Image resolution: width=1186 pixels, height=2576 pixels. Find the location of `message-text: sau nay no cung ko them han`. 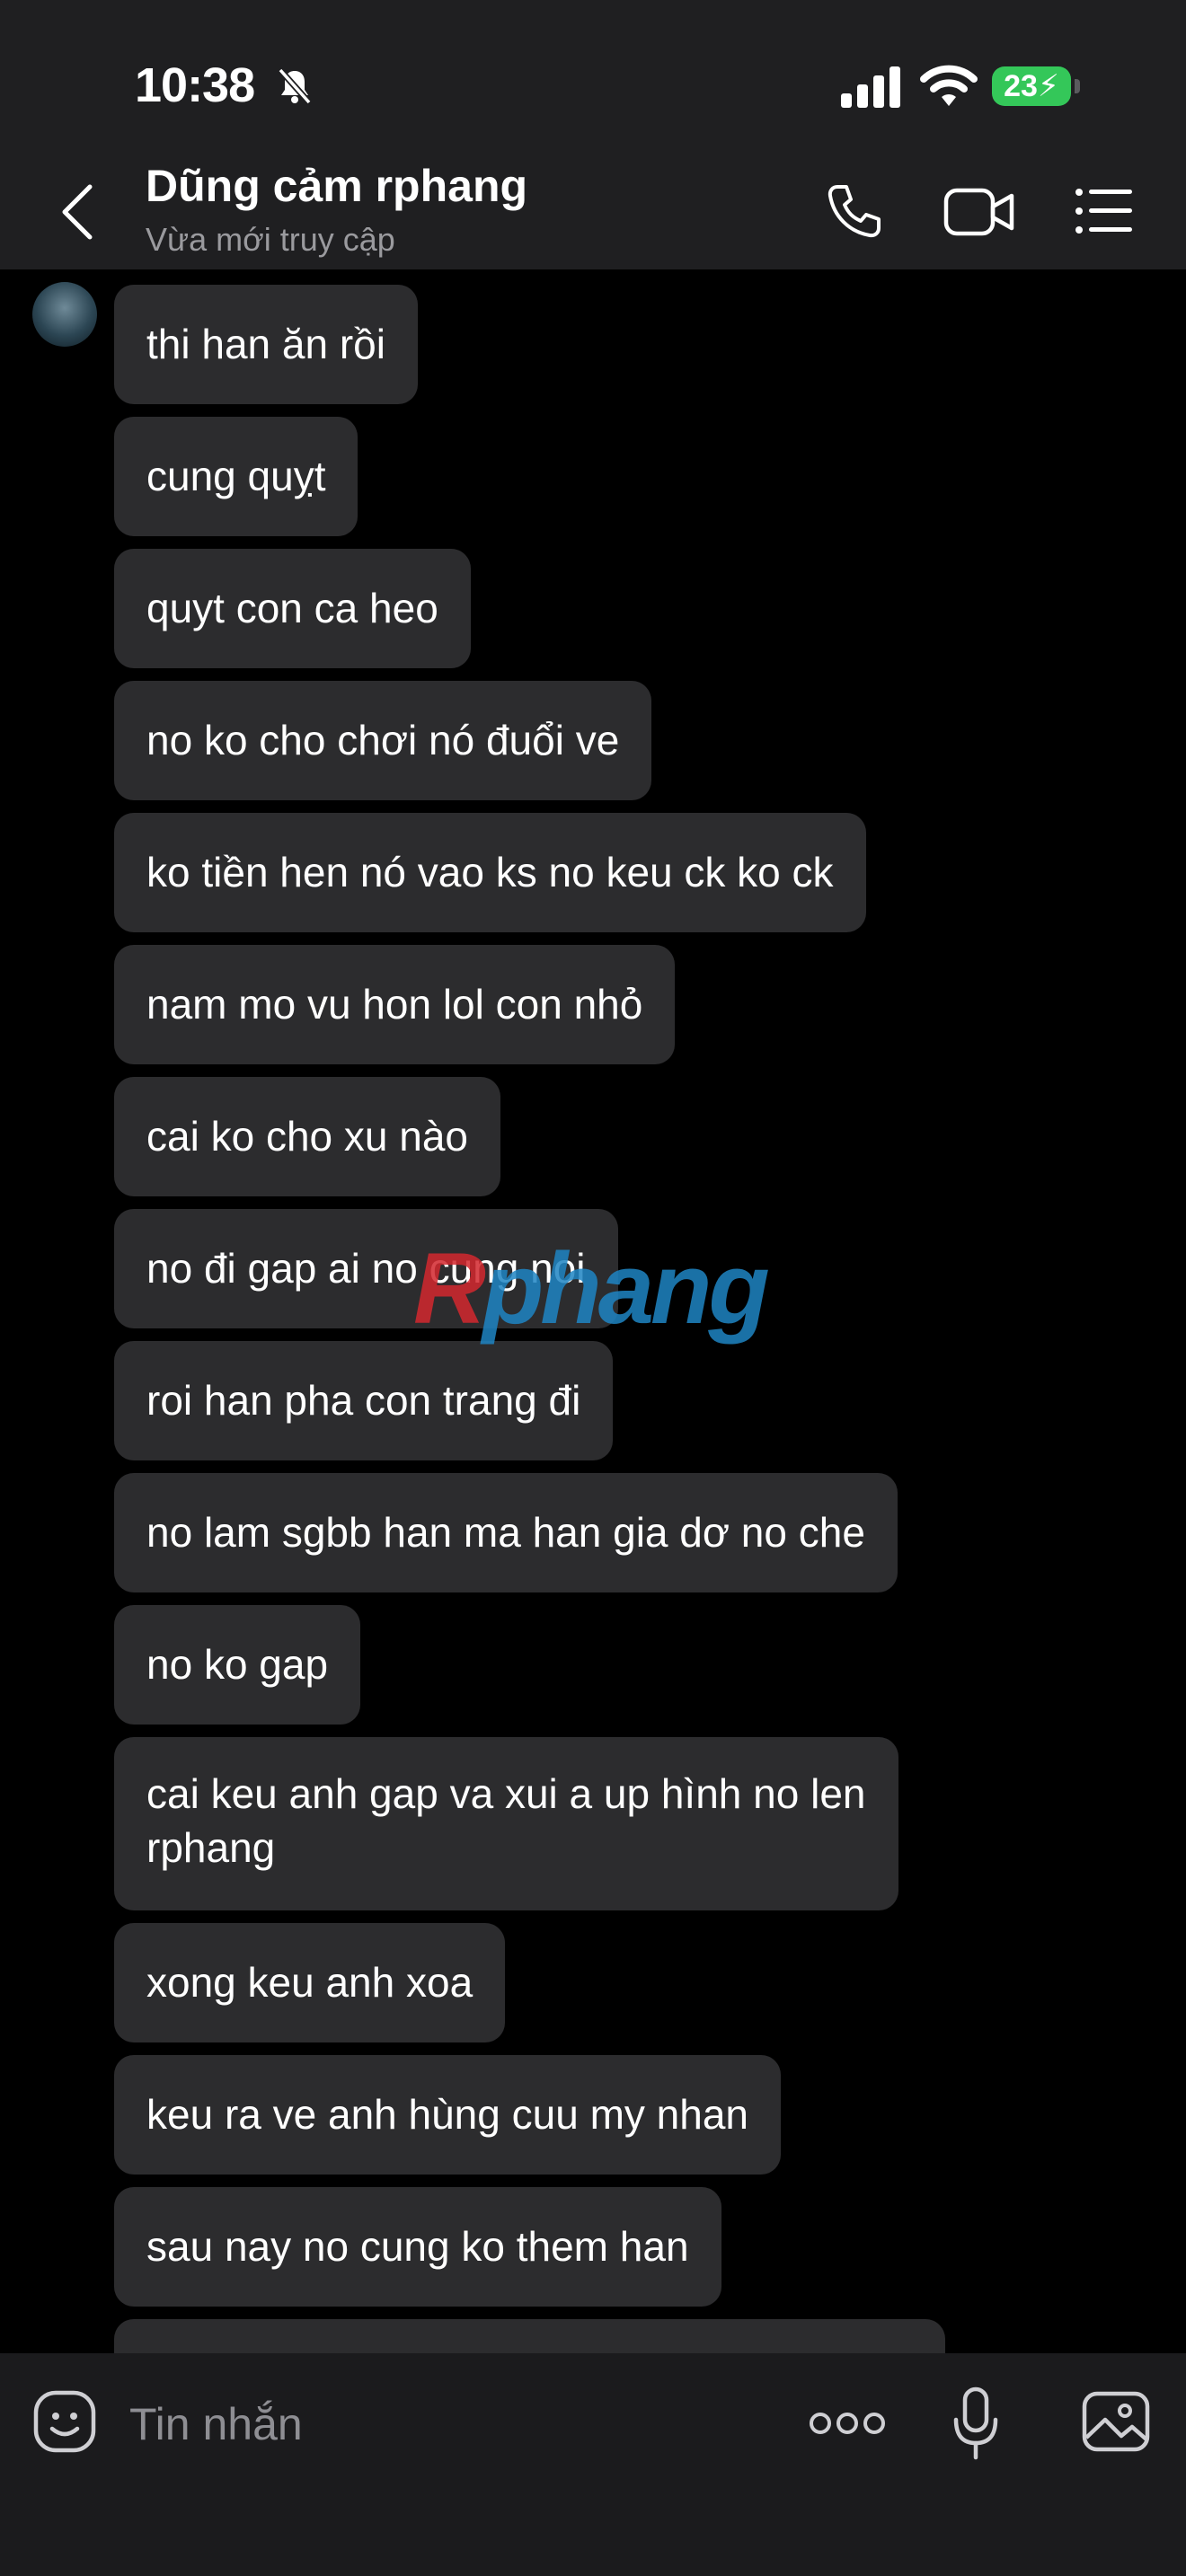

message-text: sau nay no cung ko them han is located at coordinates (417, 2246).